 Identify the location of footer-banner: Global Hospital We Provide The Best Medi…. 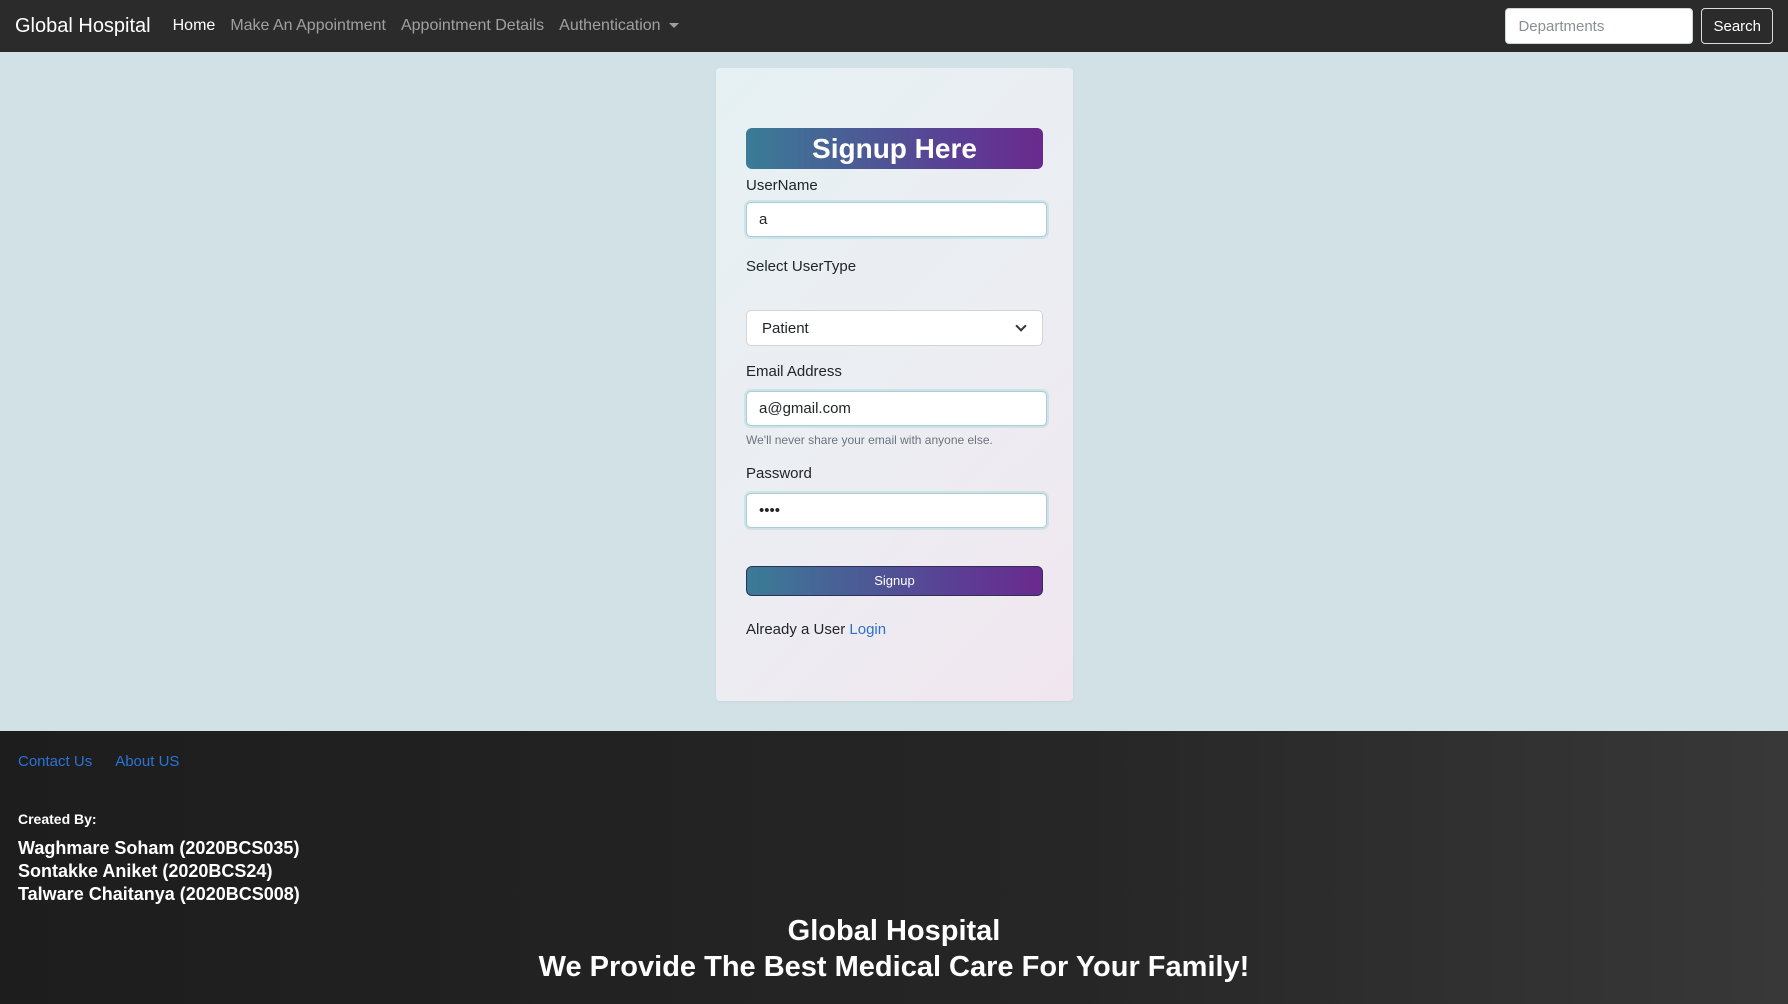
(894, 949).